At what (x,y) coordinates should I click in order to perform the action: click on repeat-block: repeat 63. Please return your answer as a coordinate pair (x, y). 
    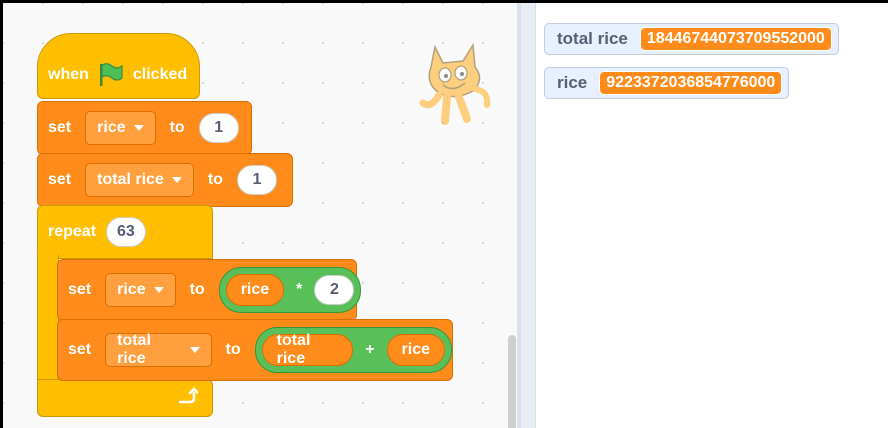
    Looking at the image, I should click on (125, 232).